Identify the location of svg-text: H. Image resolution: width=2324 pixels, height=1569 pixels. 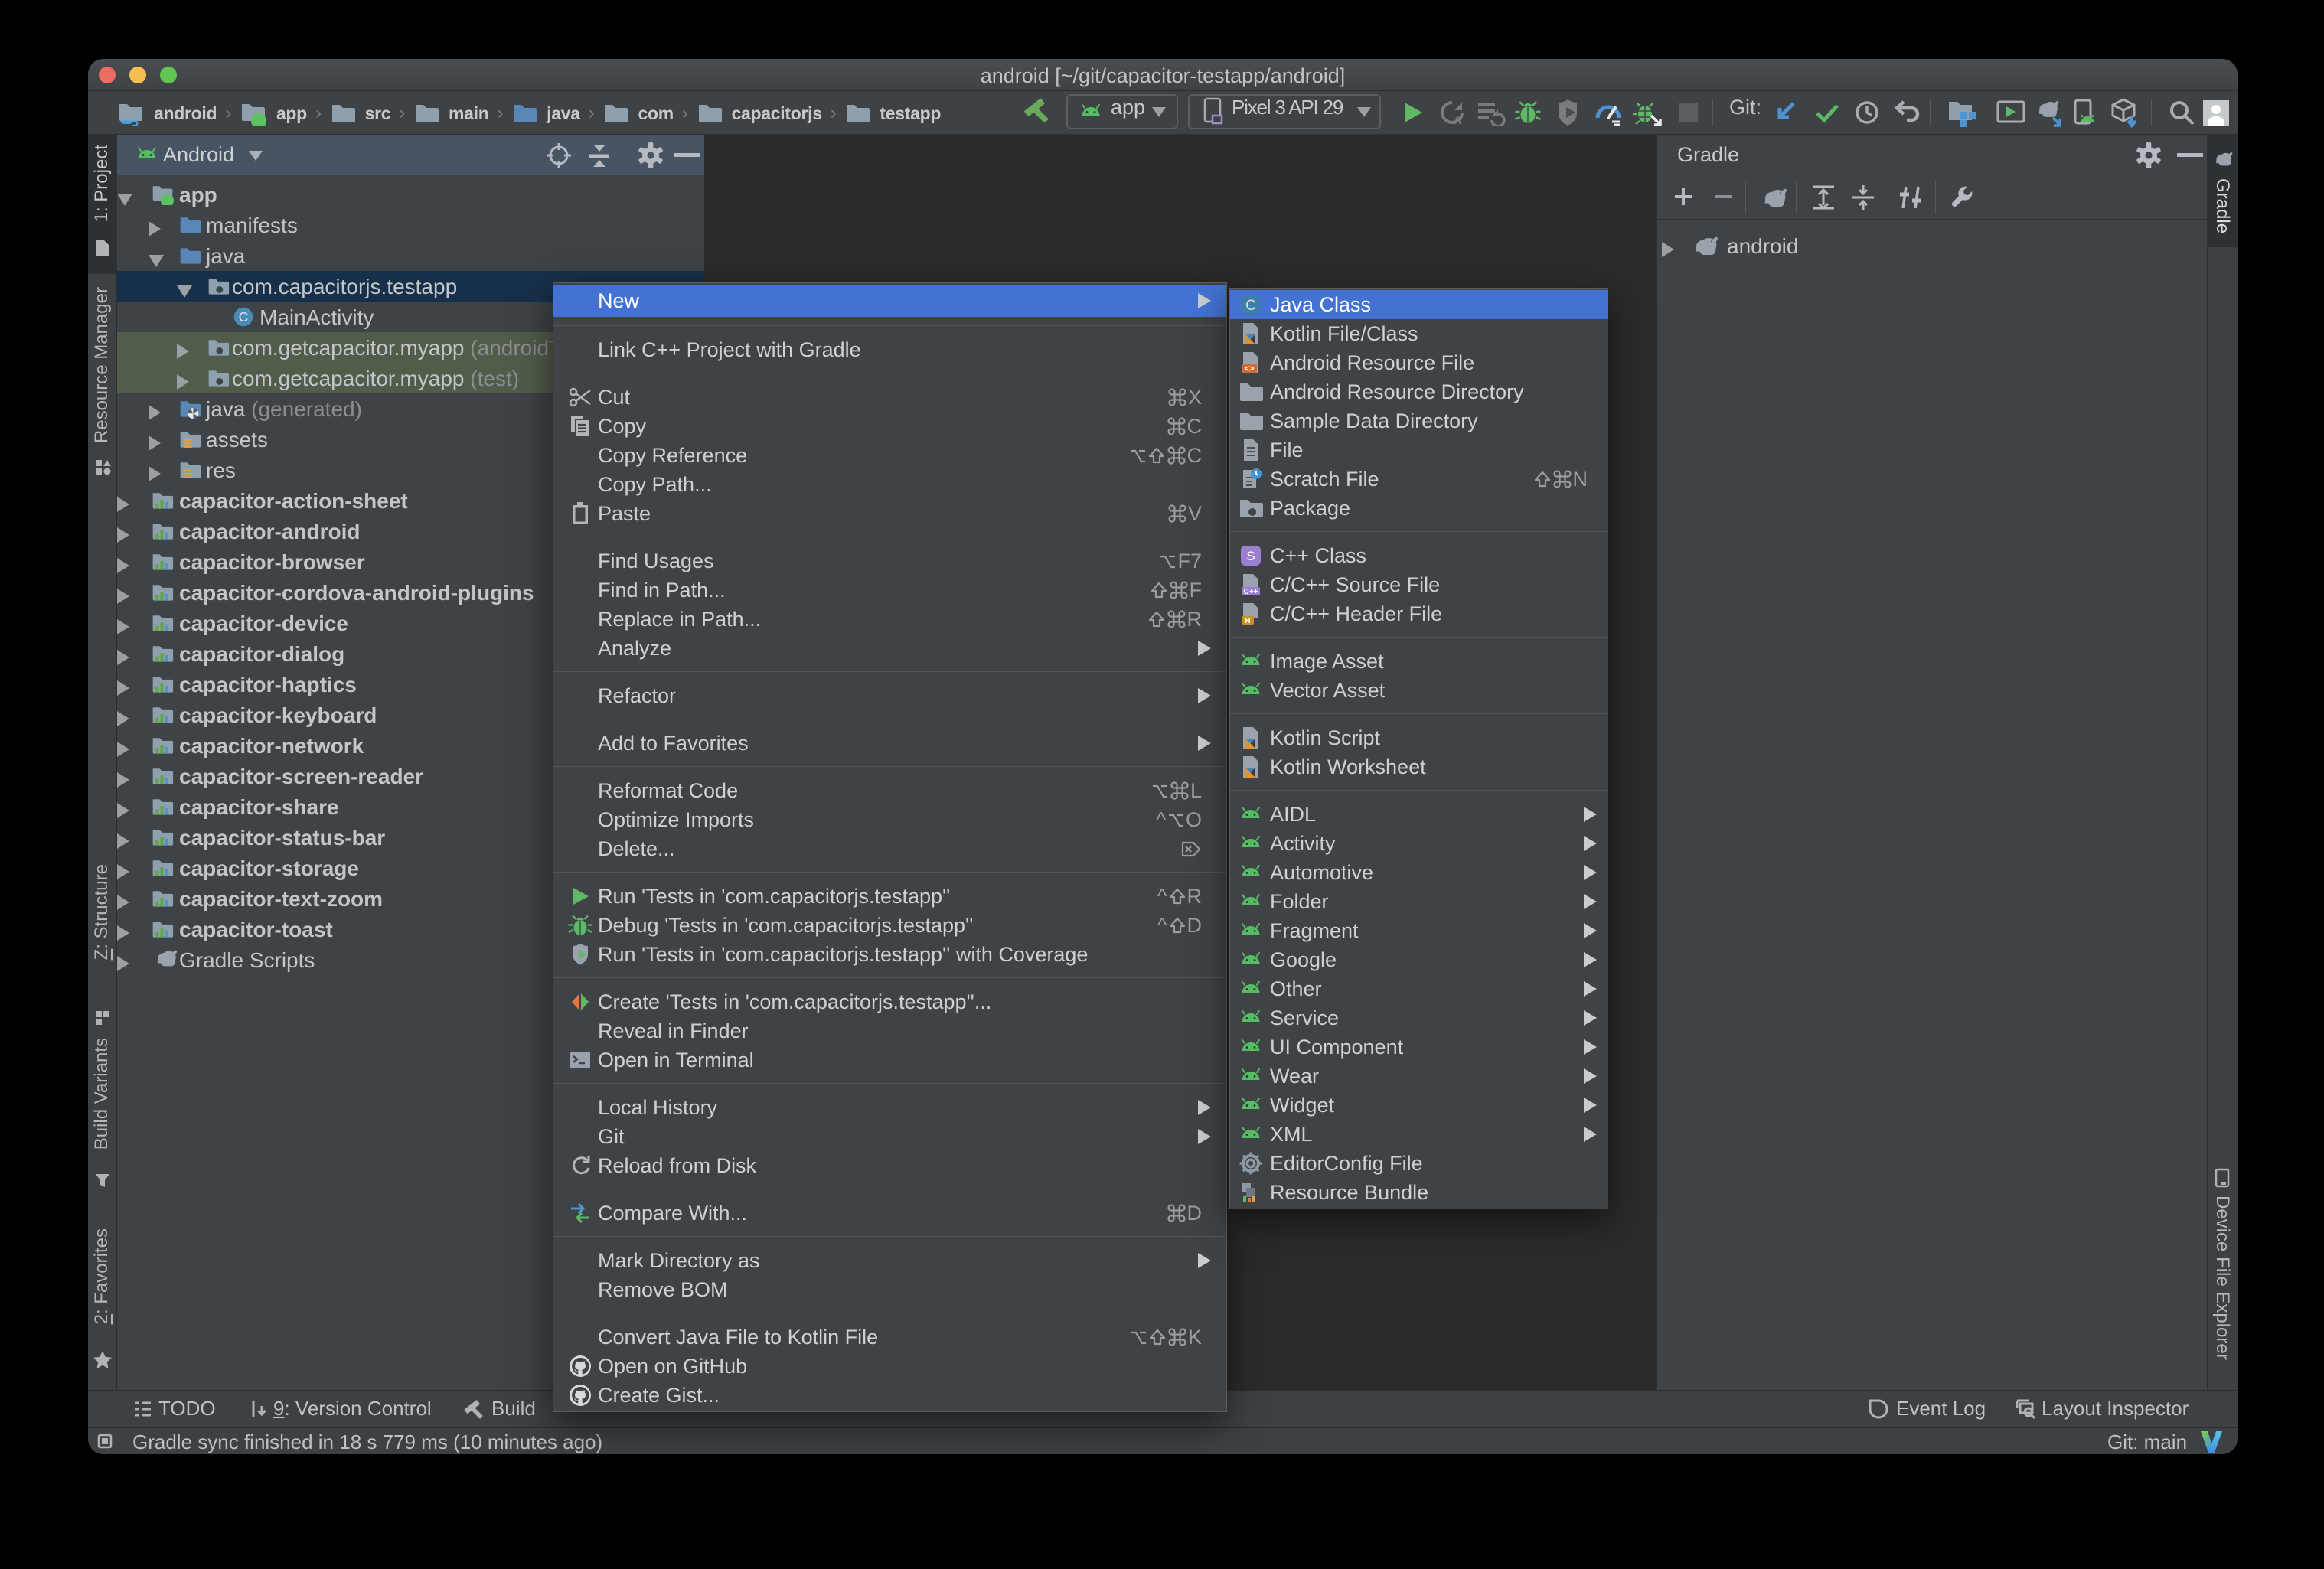
(1247, 621).